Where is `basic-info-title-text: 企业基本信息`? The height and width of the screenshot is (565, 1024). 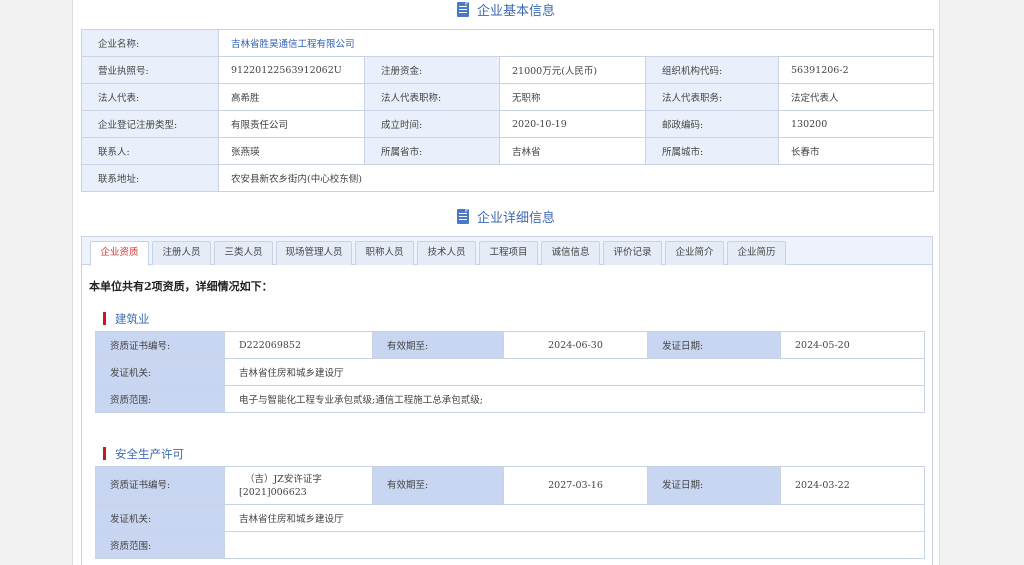 basic-info-title-text: 企业基本信息 is located at coordinates (515, 11).